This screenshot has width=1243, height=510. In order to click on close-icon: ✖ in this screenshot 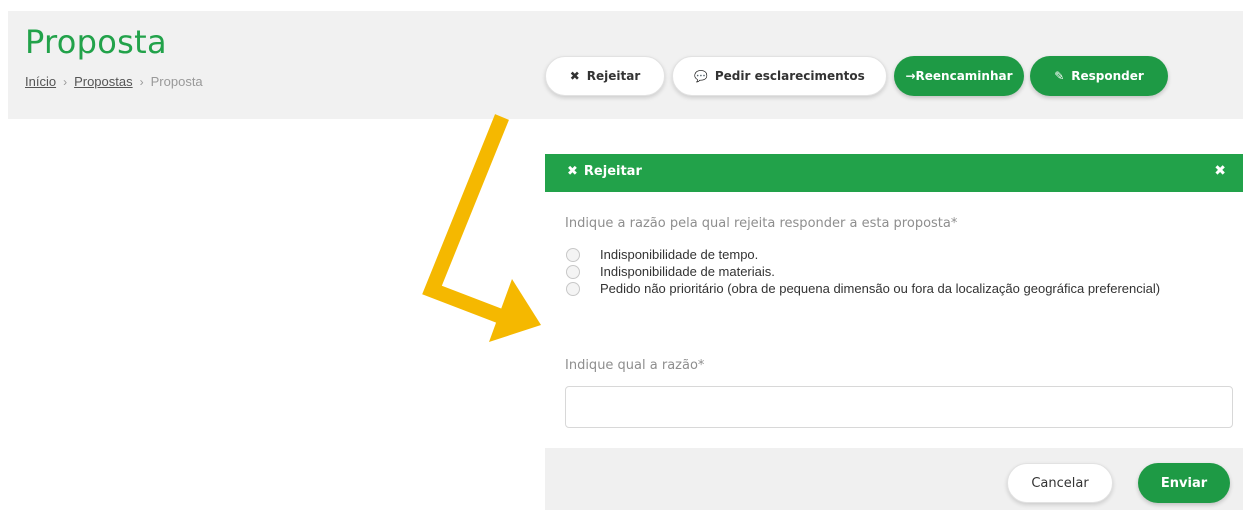, I will do `click(572, 171)`.